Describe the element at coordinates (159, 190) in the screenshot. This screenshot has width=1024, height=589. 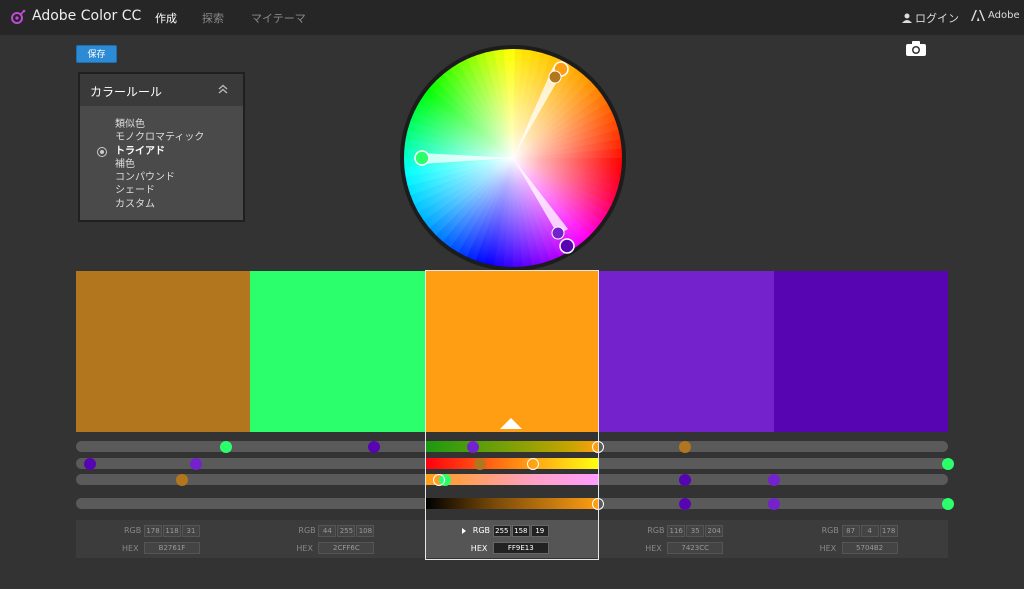
I see `rule-item-shade: シェード` at that location.